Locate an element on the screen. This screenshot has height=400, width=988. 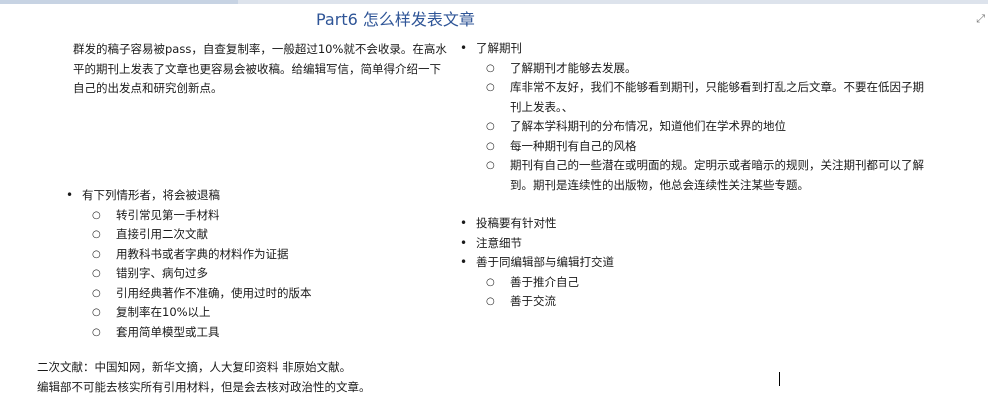
list-item: 引用经典著作不准确，使用过时的版本 is located at coordinates (265, 294).